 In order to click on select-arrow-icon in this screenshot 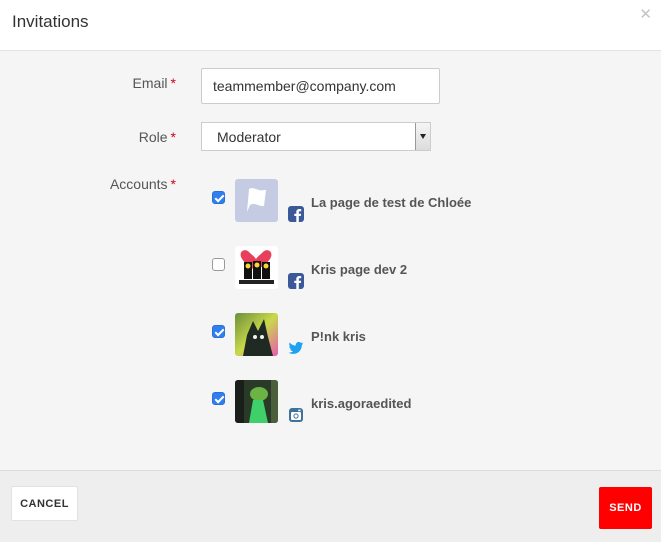, I will do `click(422, 136)`.